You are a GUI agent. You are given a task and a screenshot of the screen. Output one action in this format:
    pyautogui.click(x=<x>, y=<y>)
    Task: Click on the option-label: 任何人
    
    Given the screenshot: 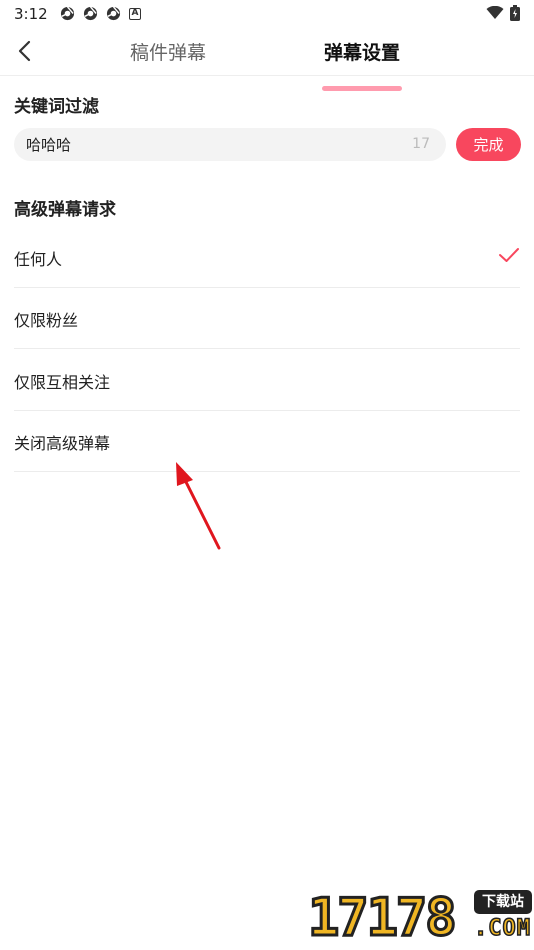 What is the action you would take?
    pyautogui.click(x=38, y=259)
    